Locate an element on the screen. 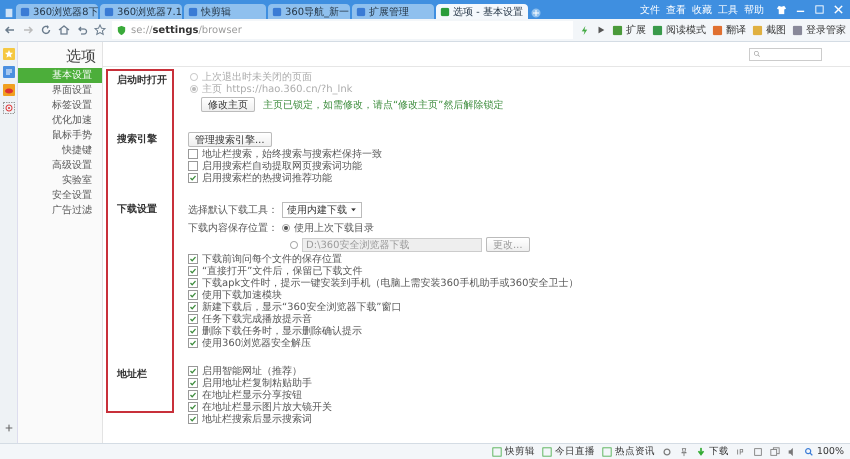 This screenshot has height=459, width=850. toolbar-button: 截图 is located at coordinates (776, 30).